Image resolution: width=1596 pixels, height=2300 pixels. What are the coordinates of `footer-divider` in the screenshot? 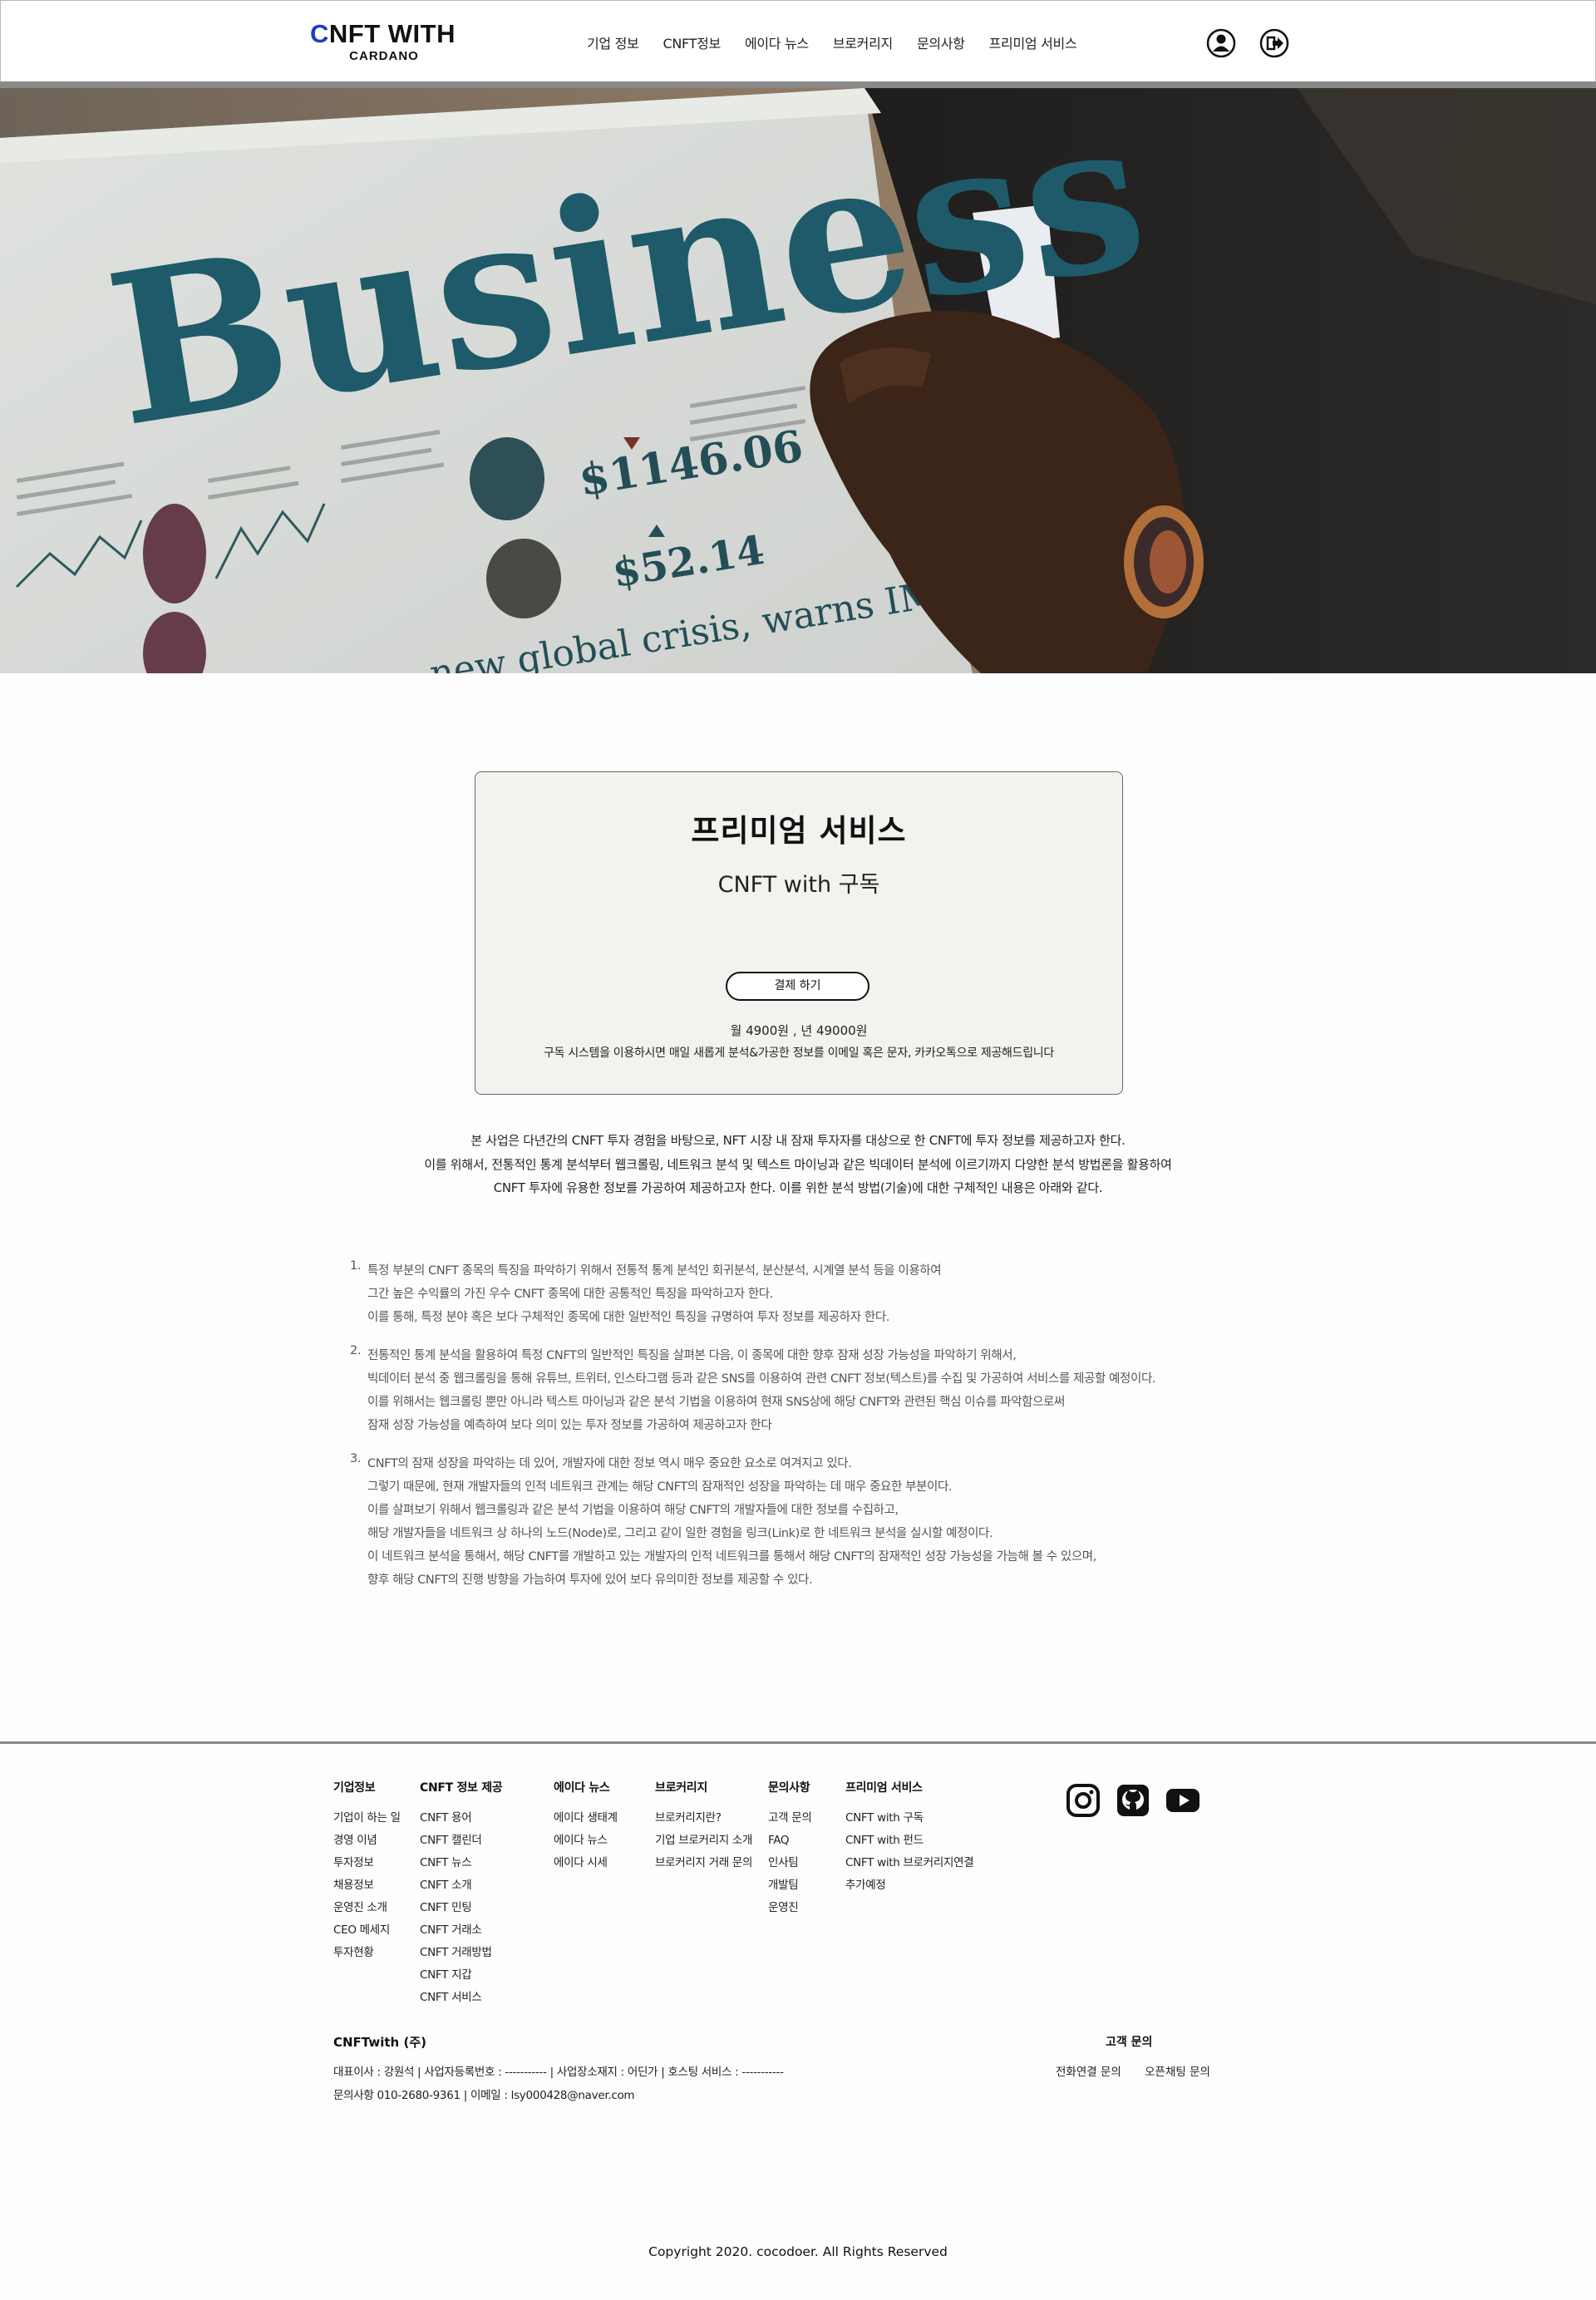 It's located at (798, 1742).